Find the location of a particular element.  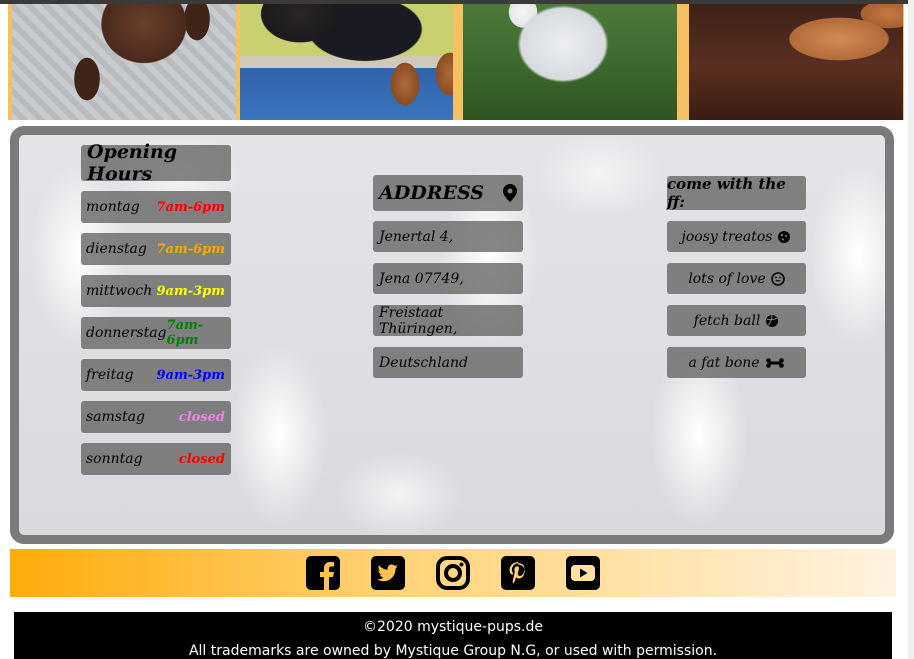

hours-row-montag: montag 7am-6pm is located at coordinates (156, 207).